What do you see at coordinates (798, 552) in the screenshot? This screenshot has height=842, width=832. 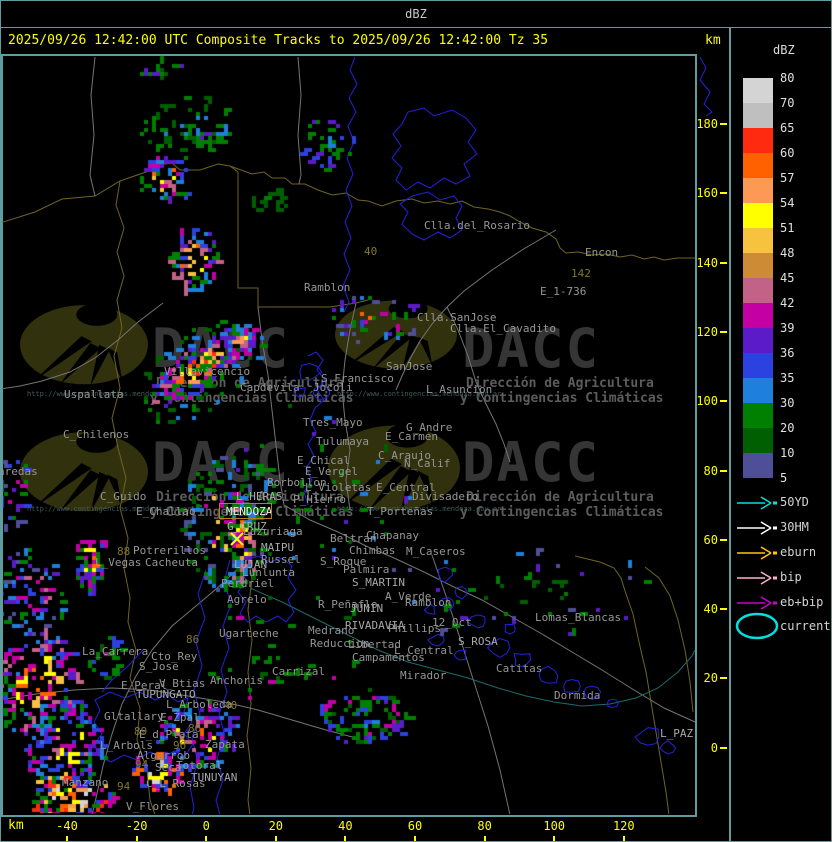 I see `track-legend-label: eburn` at bounding box center [798, 552].